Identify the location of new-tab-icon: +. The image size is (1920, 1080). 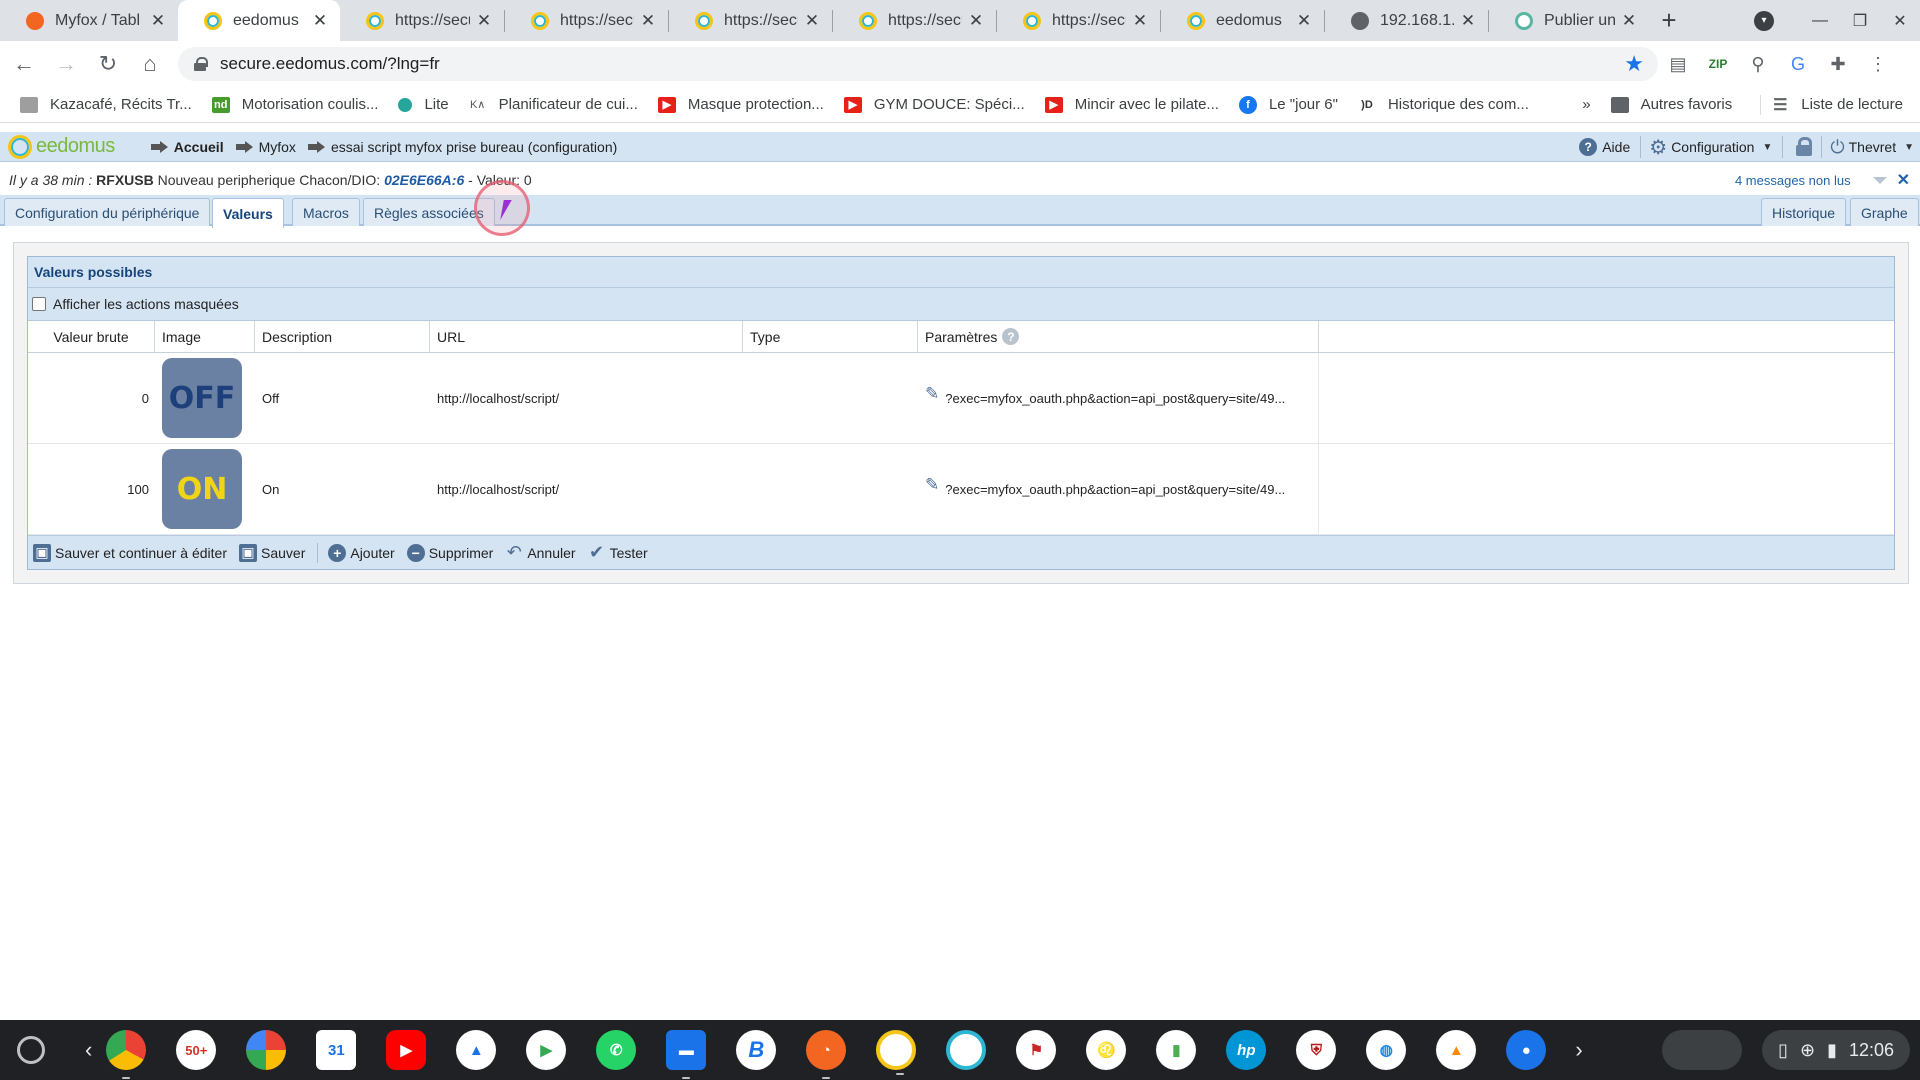
(1669, 20).